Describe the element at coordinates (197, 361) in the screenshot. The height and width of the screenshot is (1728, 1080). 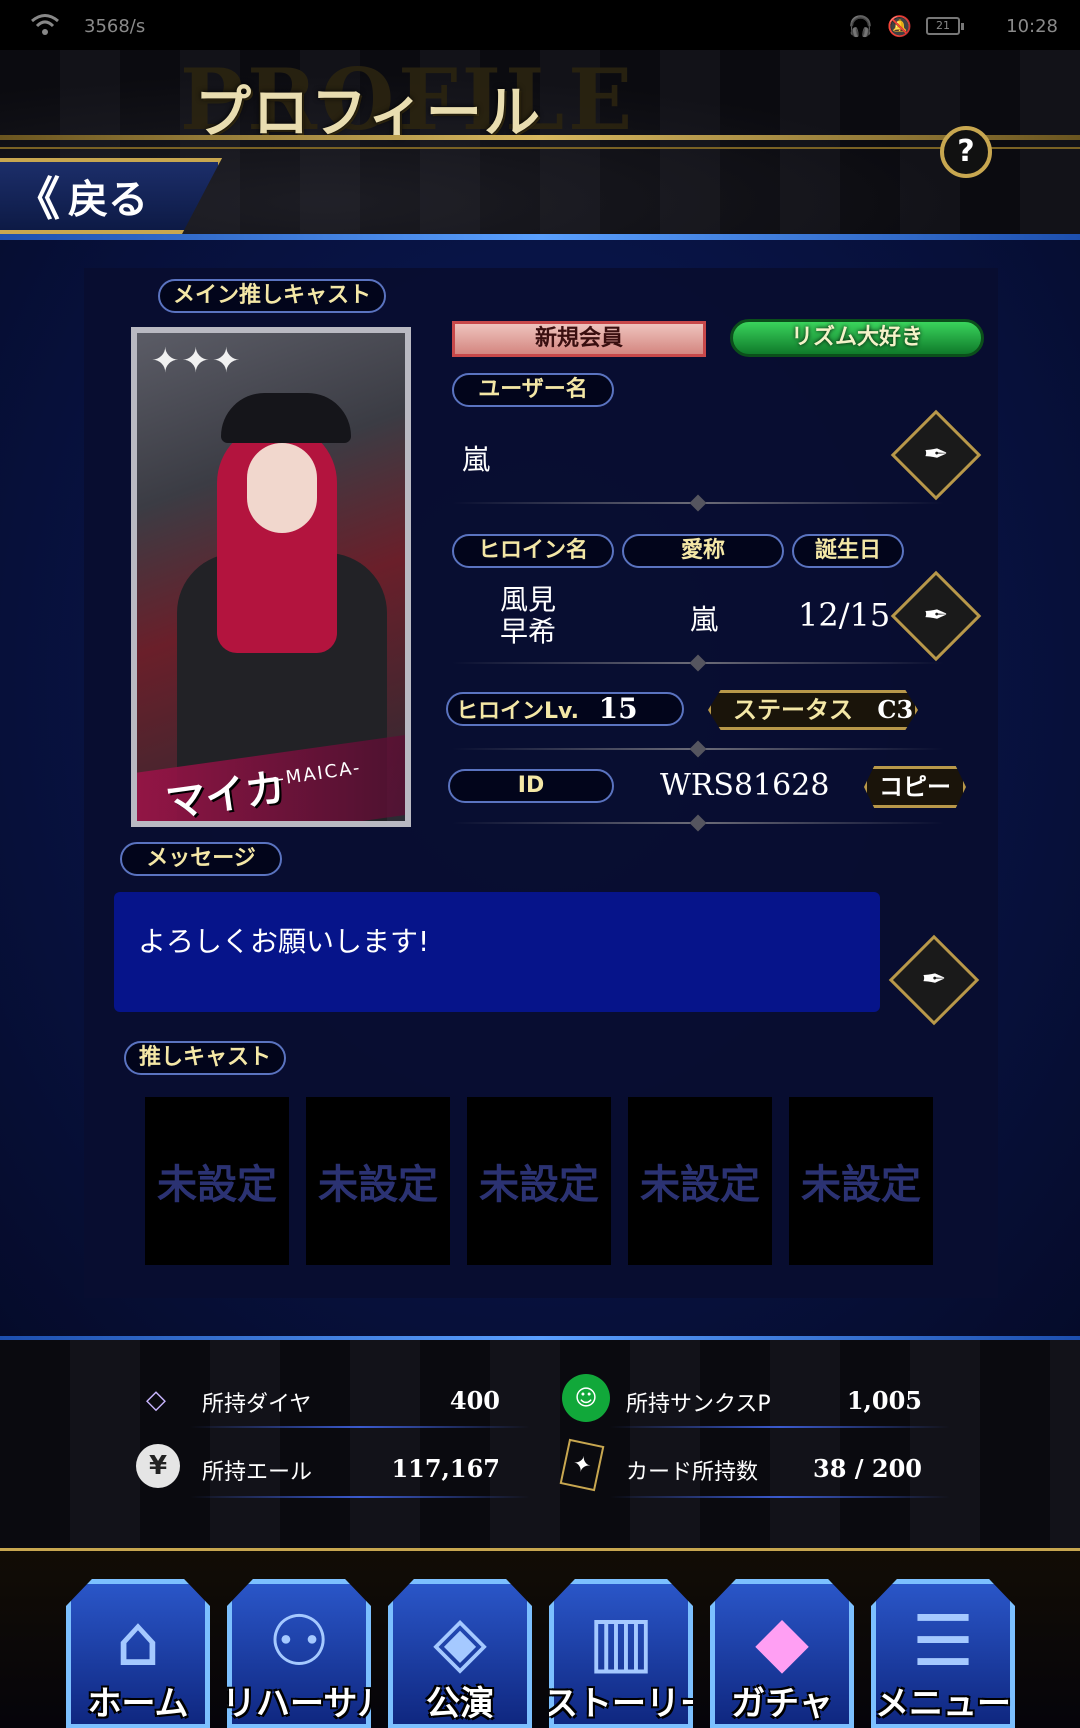
I see `rarity-stars-icon: ✦✦✦` at that location.